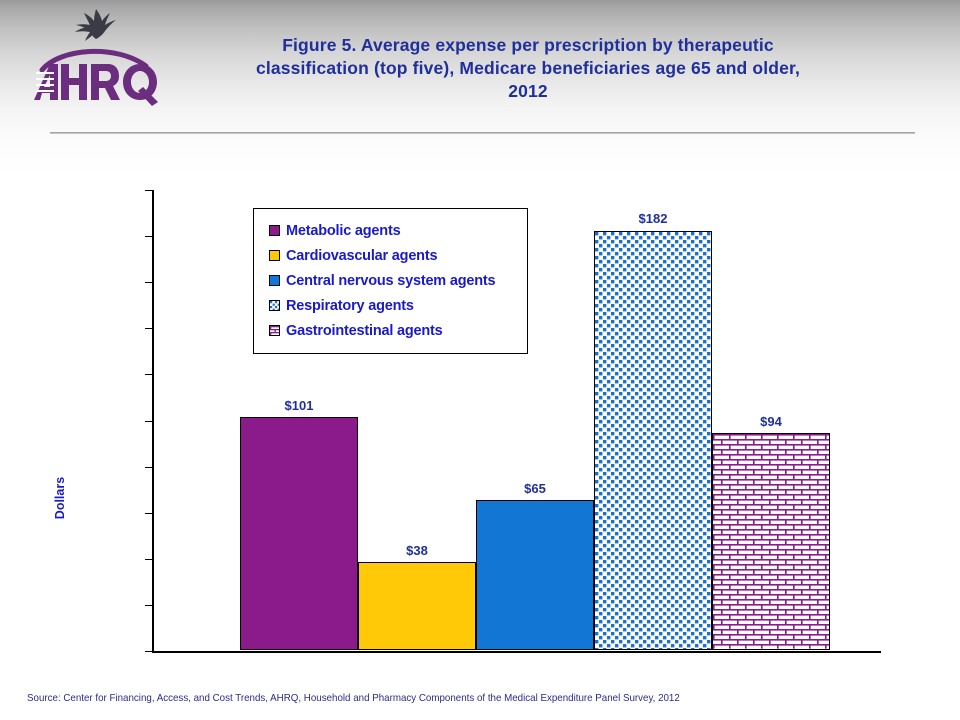 The width and height of the screenshot is (960, 720). I want to click on bar-value-label-1: $101, so click(299, 406).